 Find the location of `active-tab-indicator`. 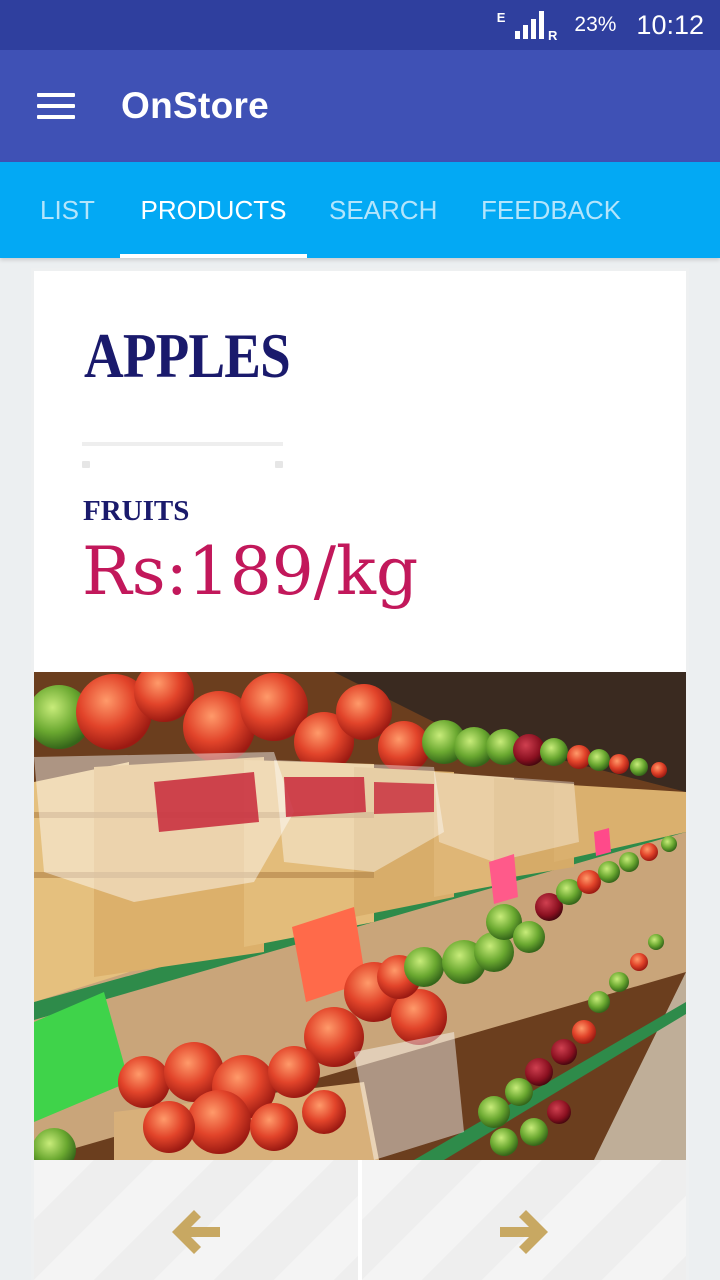

active-tab-indicator is located at coordinates (213, 256).